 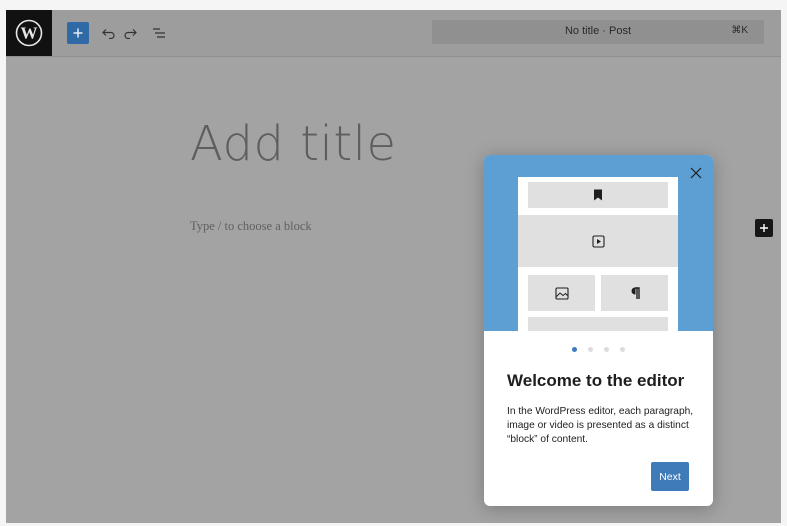 I want to click on block-layout-mockup, so click(x=598, y=254).